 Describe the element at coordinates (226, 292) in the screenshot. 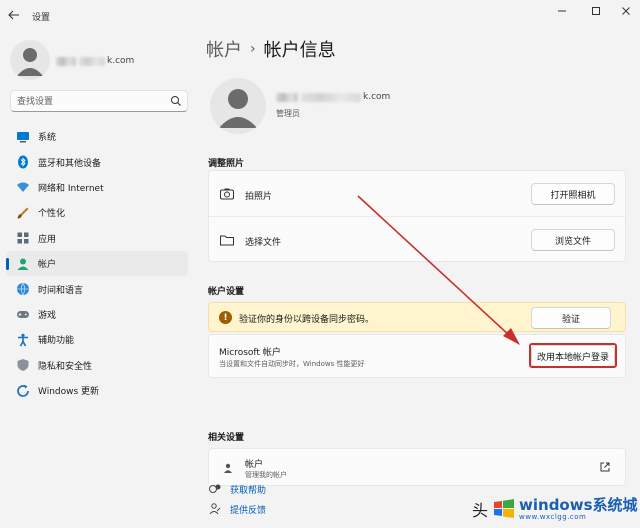

I see `account-section-title: 帐户设置` at that location.